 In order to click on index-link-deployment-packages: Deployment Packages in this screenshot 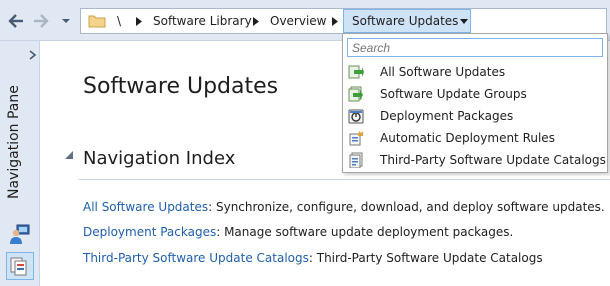, I will do `click(149, 232)`.